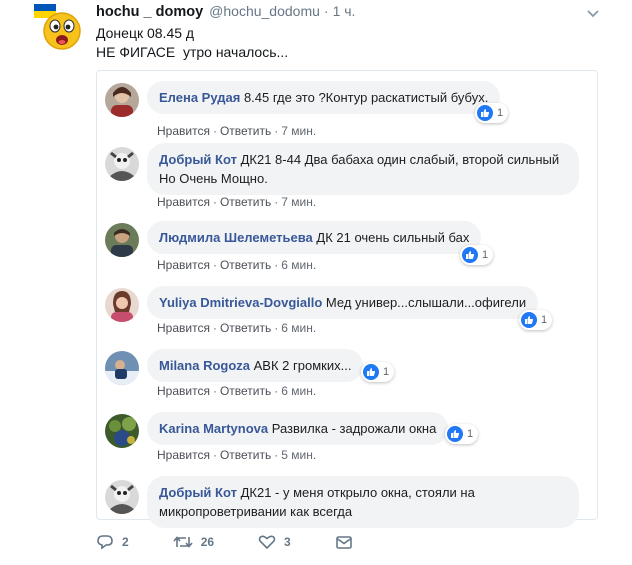 Image resolution: width=632 pixels, height=565 pixels. What do you see at coordinates (213, 428) in the screenshot?
I see `comment-author: Karina Martynova` at bounding box center [213, 428].